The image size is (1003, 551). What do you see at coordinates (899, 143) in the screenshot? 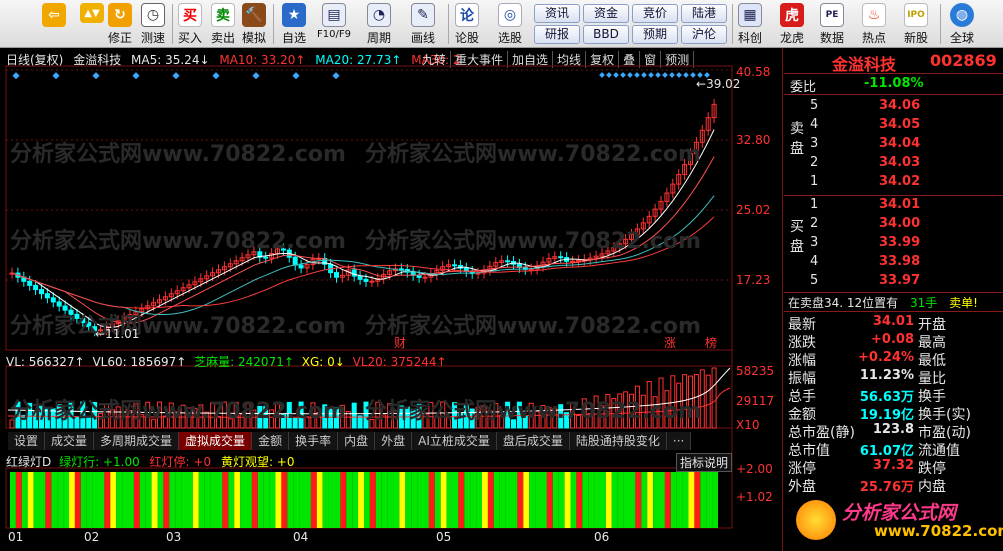
I see `ask-price: 34.04` at bounding box center [899, 143].